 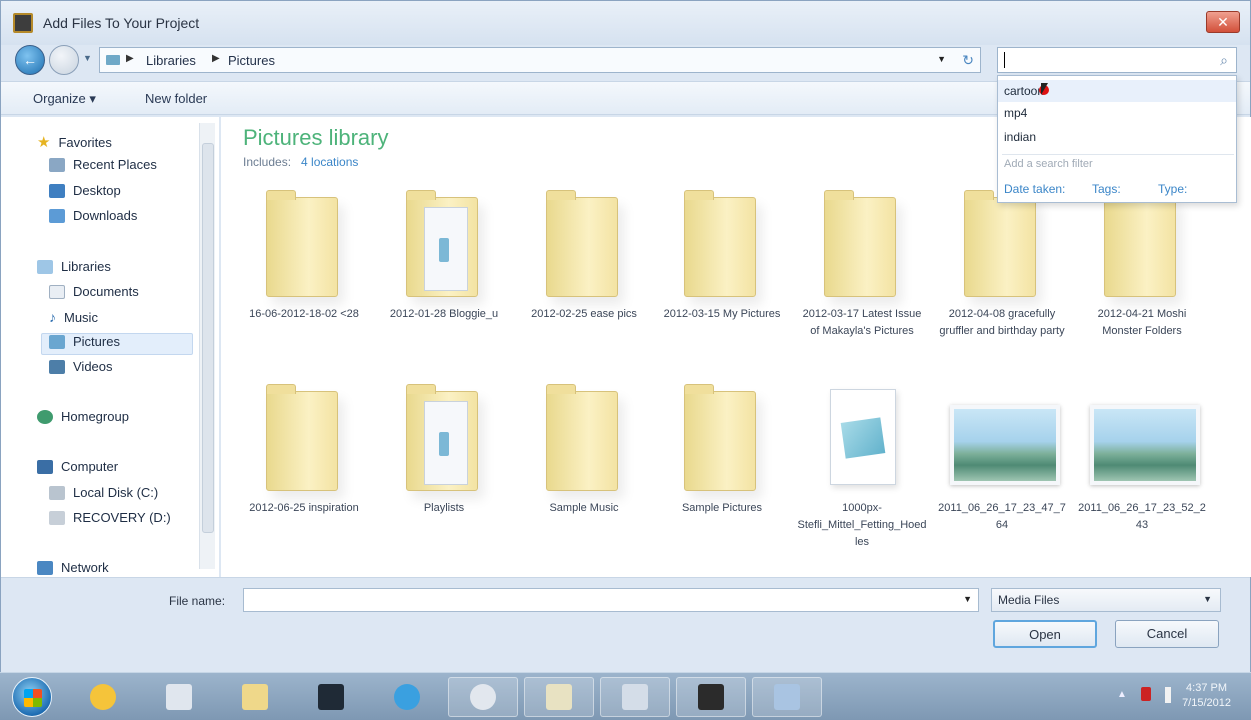 What do you see at coordinates (862, 467) in the screenshot?
I see `file-item: 1000px-Stefli_Mittel_Fetting_Hoedles` at bounding box center [862, 467].